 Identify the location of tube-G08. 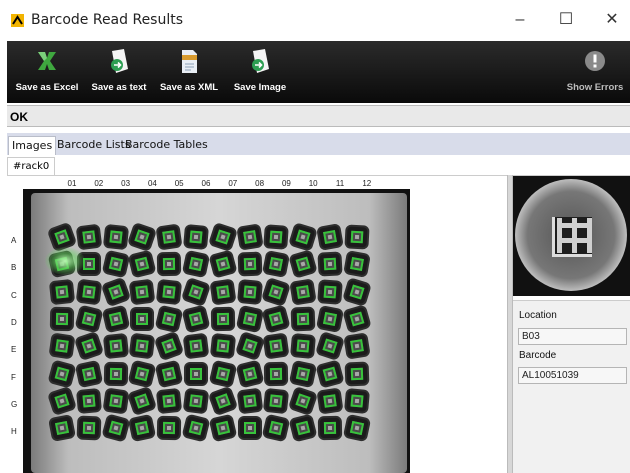
(249, 400).